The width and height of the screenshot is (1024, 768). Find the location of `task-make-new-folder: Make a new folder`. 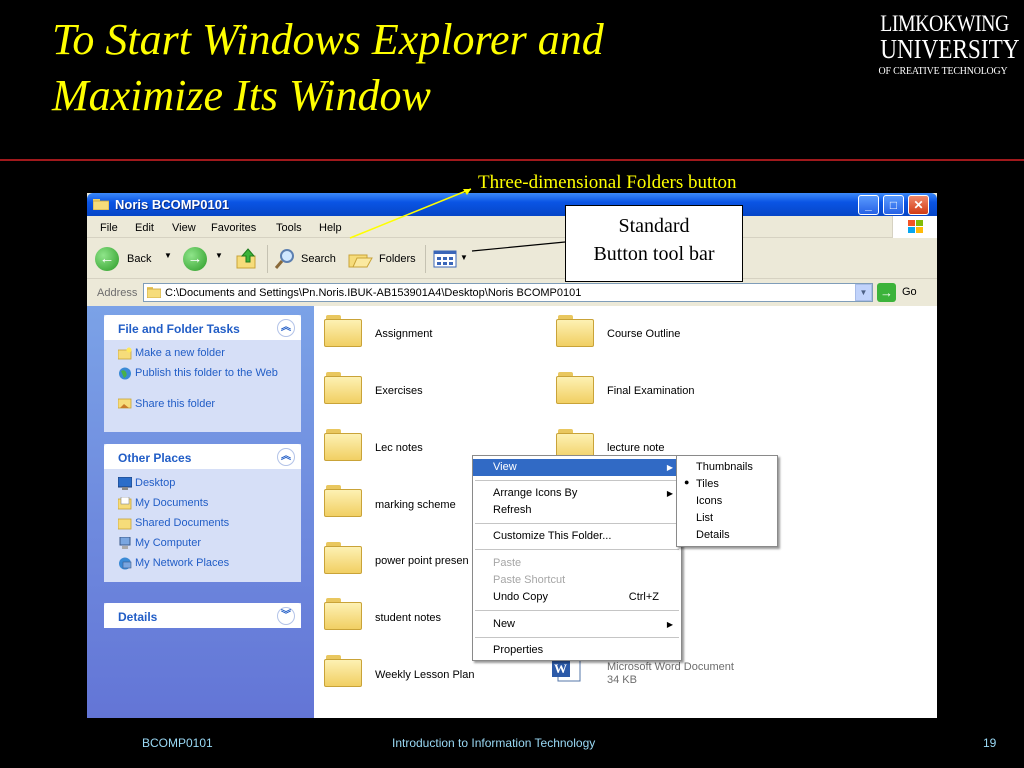

task-make-new-folder: Make a new folder is located at coordinates (180, 353).